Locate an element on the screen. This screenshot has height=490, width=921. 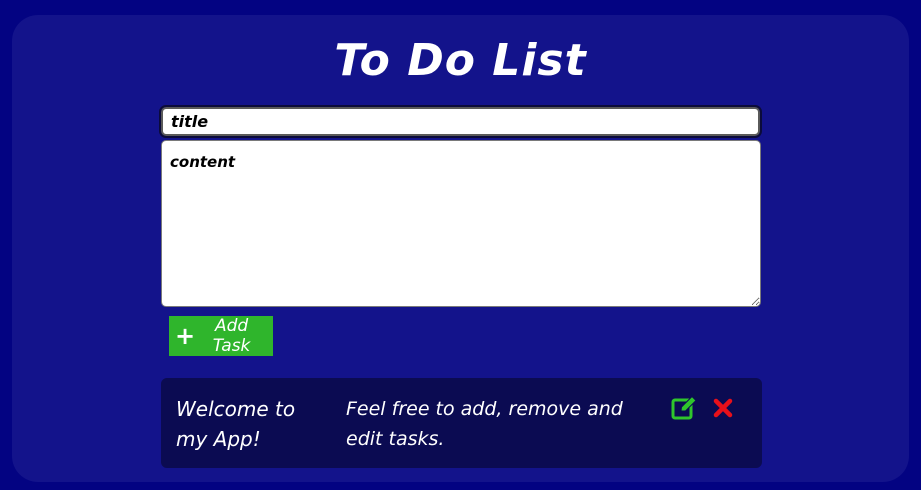
edit-task-button is located at coordinates (685, 408).